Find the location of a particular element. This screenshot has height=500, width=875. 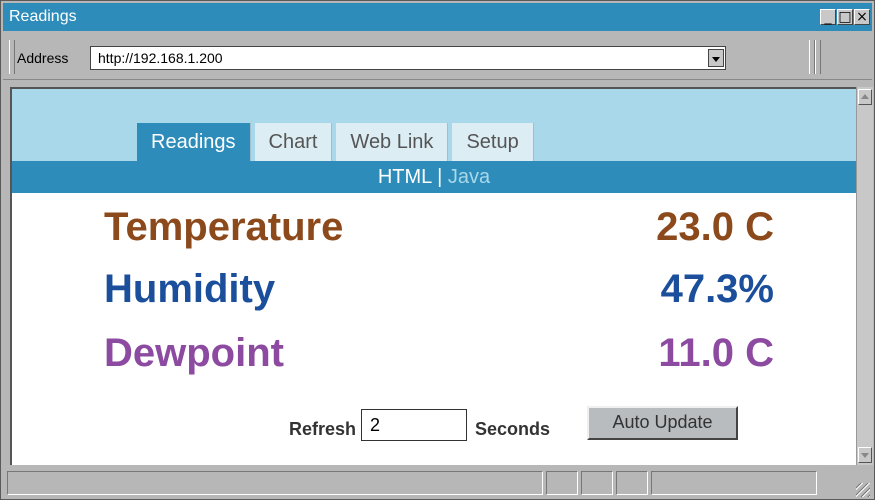

refresh-interval-input is located at coordinates (414, 425).